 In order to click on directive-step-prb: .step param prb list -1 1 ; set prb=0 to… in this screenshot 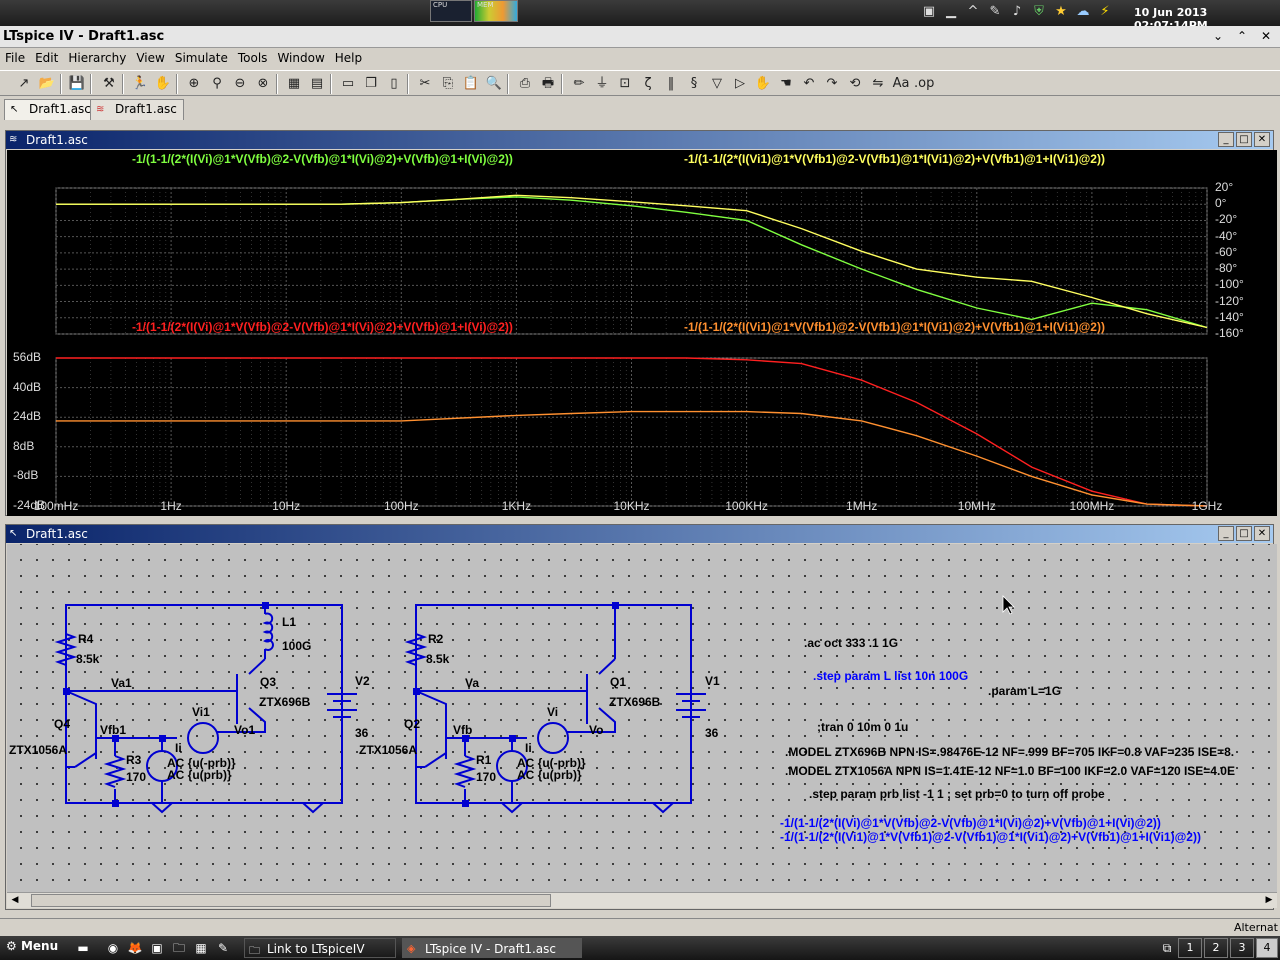, I will do `click(957, 794)`.